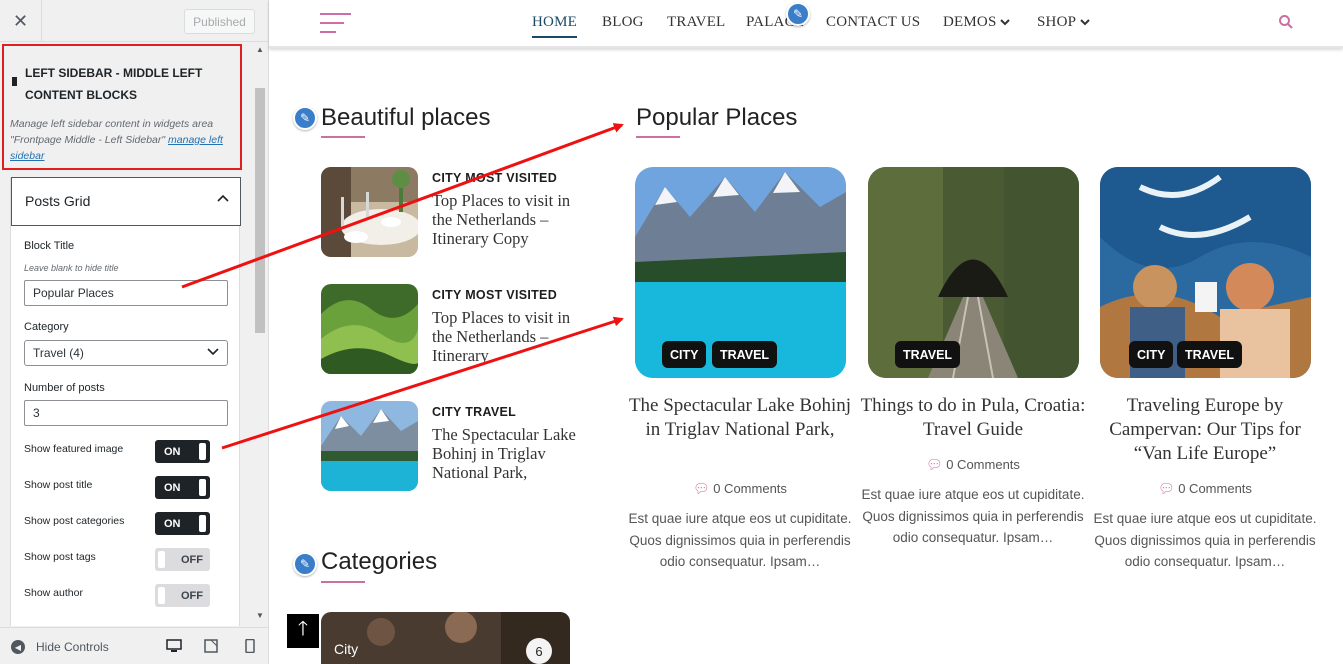 This screenshot has height=664, width=1343. I want to click on nav-blog: BLOG, so click(623, 22).